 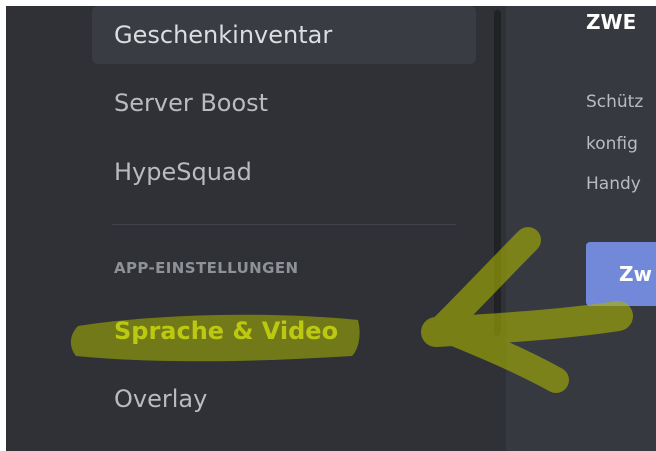 I want to click on content-text-line: Schütz, so click(x=615, y=102).